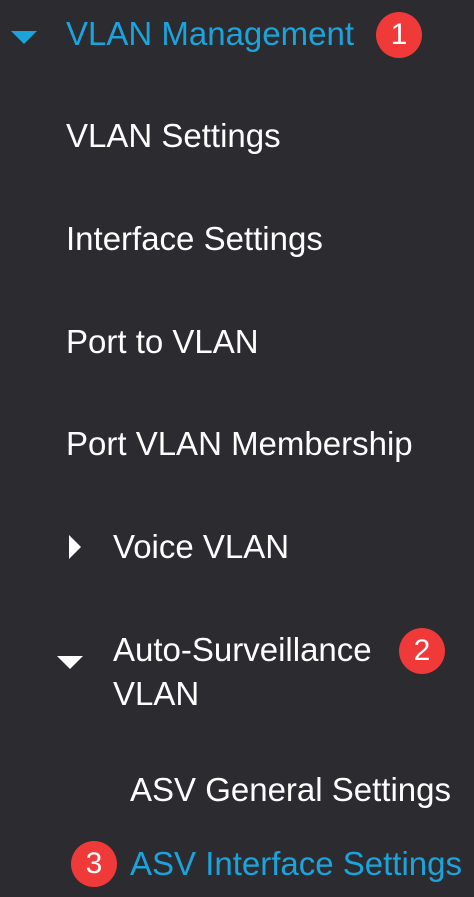 This screenshot has height=897, width=474. I want to click on nav-item-voice-vlan-label: Voice VLAN, so click(201, 547).